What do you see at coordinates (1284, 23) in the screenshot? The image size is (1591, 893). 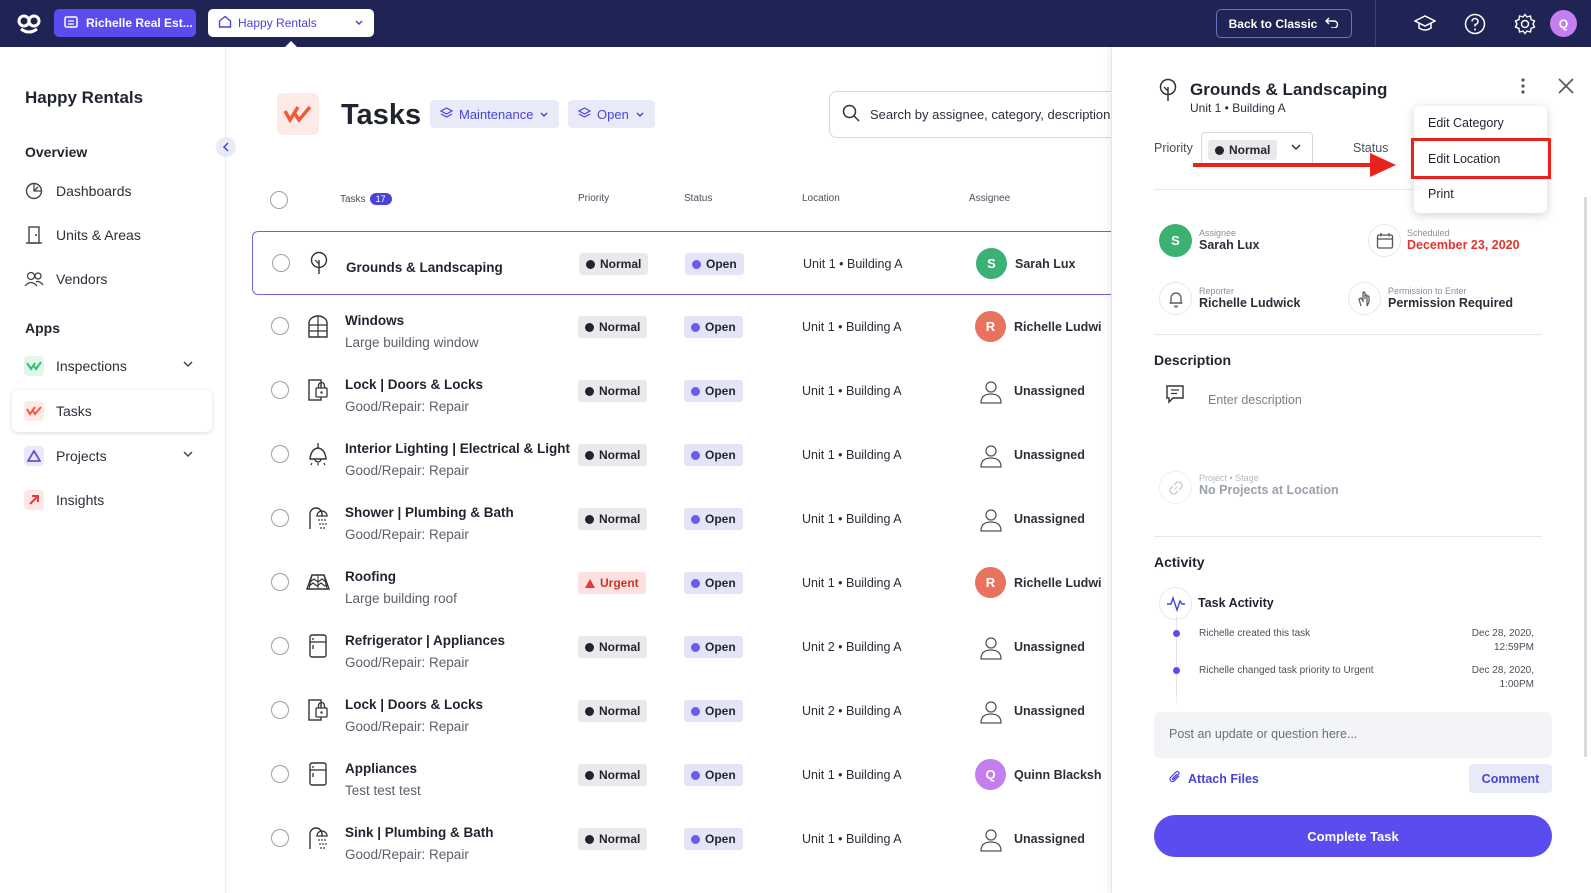 I see `back-to-classic-button: Back to Classic` at bounding box center [1284, 23].